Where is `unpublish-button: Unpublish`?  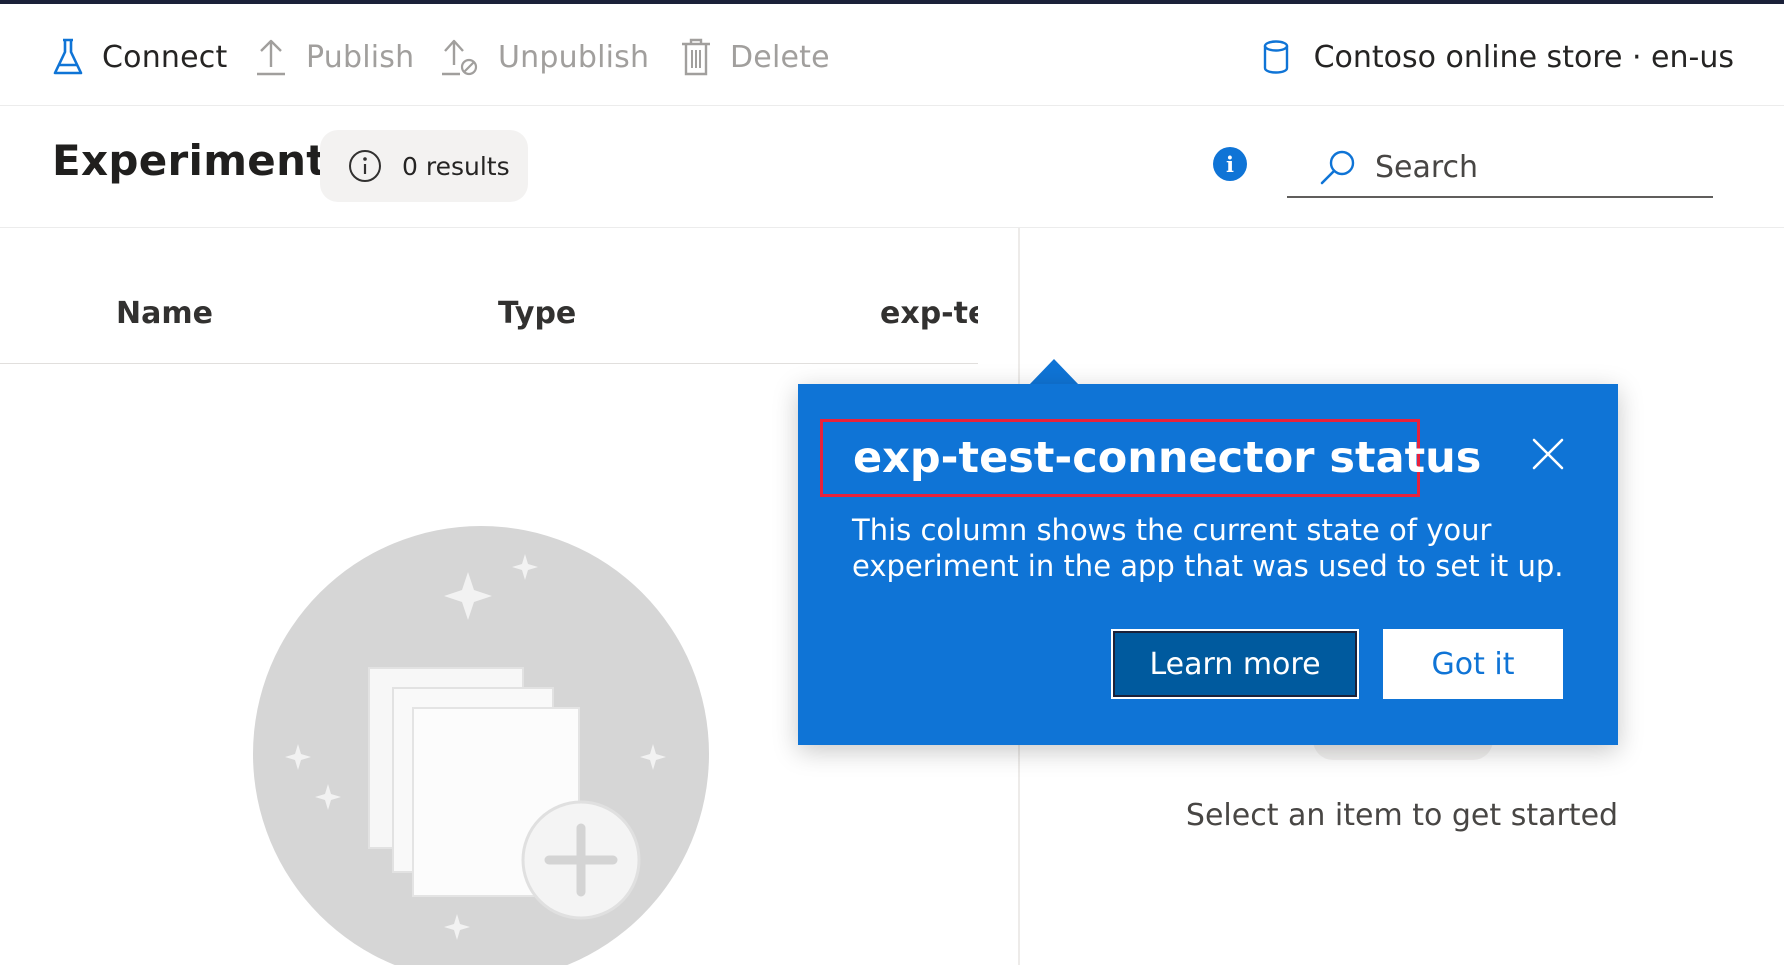 unpublish-button: Unpublish is located at coordinates (544, 57).